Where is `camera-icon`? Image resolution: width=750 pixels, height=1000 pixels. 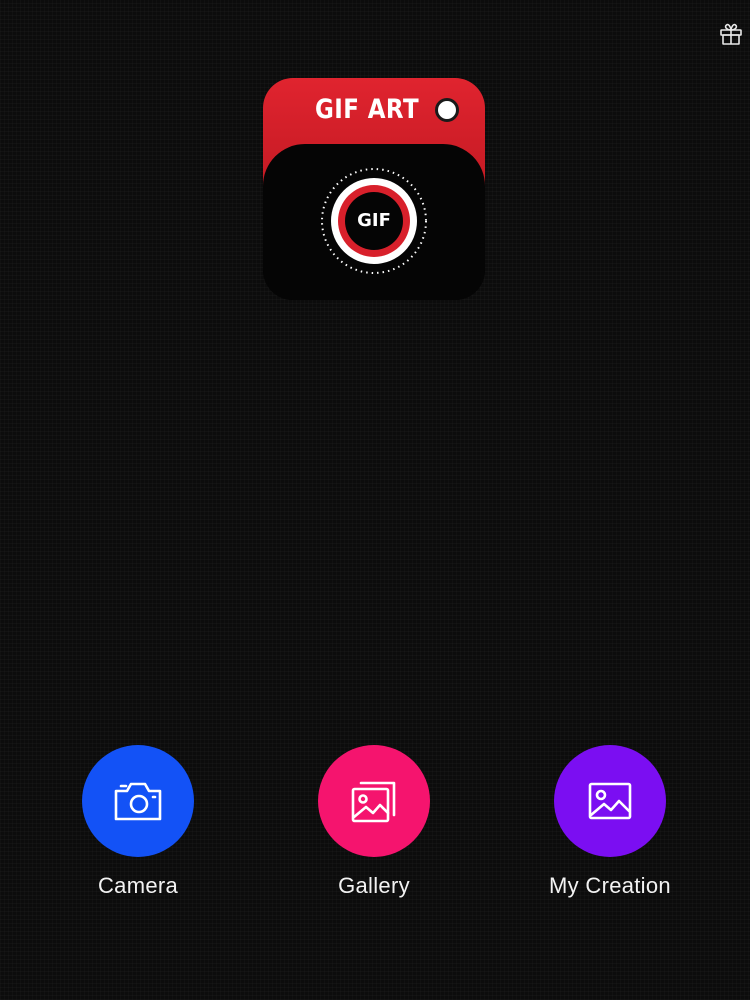
camera-icon is located at coordinates (138, 801).